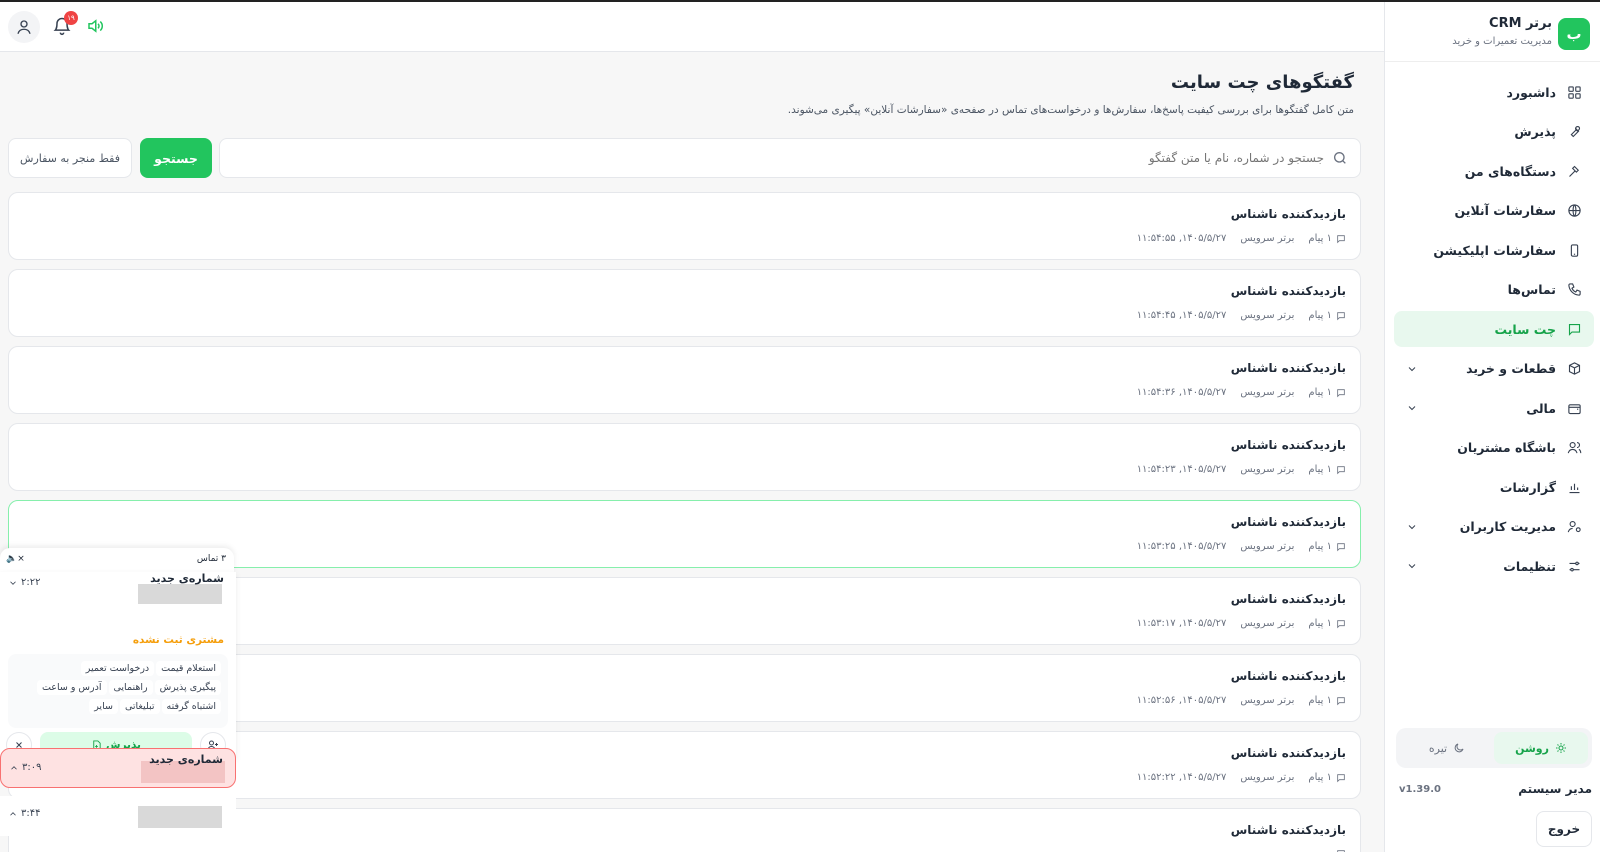 Image resolution: width=1600 pixels, height=852 pixels. I want to click on chat-meta: ۱ پیام برتر سرویس ۱۴۰۵/۵/۲۷, ۱۱:۵۴:۴۵, so click(1241, 315).